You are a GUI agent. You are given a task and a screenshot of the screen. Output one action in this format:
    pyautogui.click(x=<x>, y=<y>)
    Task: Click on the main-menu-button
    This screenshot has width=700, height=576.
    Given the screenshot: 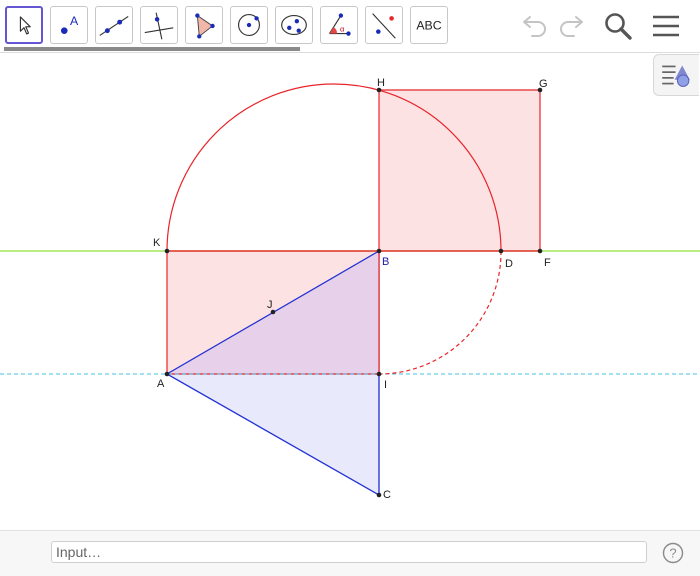 What is the action you would take?
    pyautogui.click(x=666, y=26)
    